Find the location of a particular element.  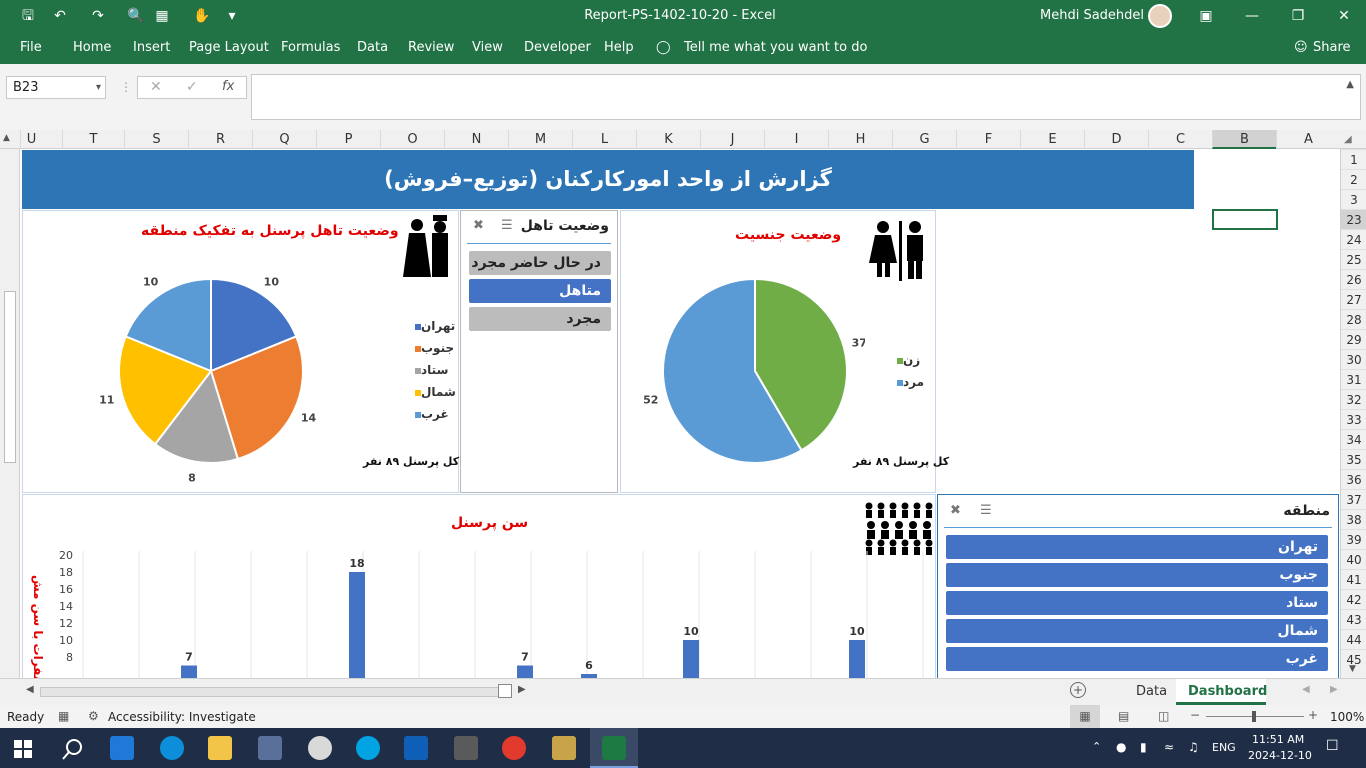

row-header: 2 is located at coordinates (1353, 179).